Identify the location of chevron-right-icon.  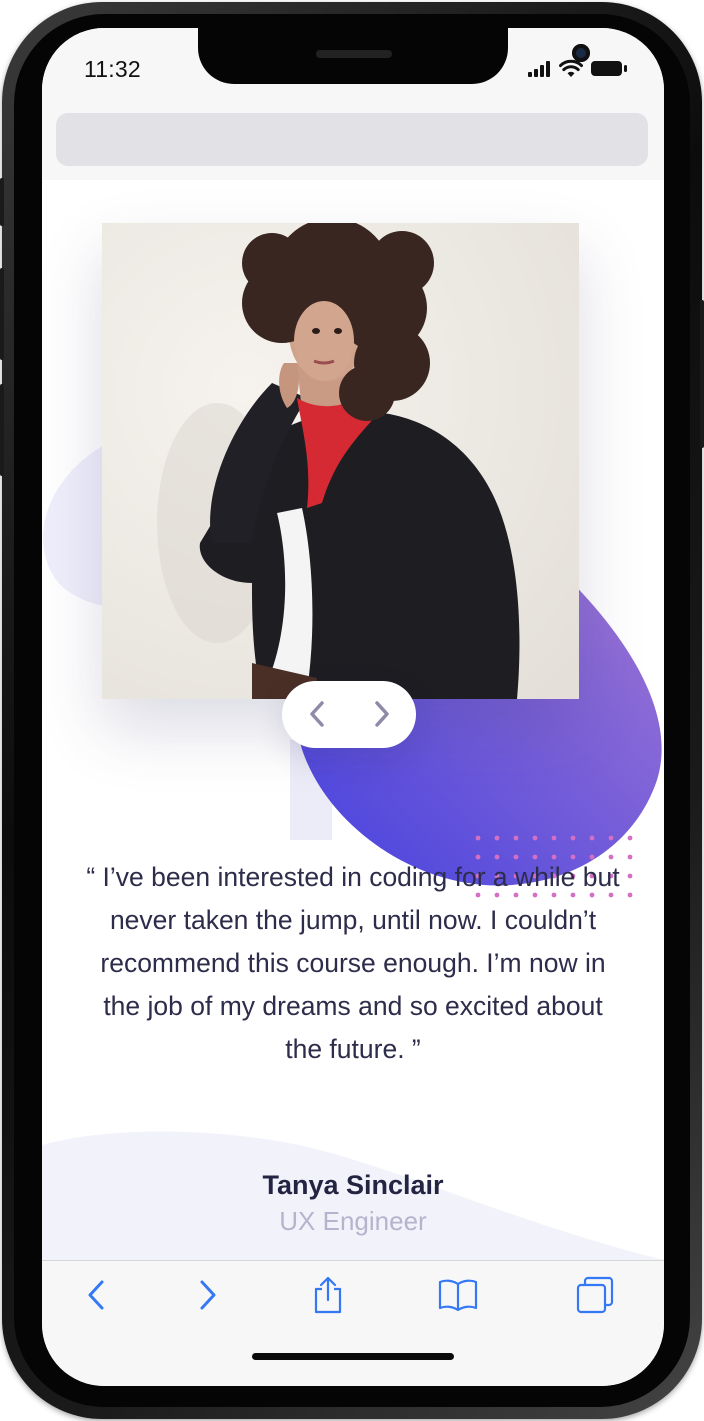
(382, 714).